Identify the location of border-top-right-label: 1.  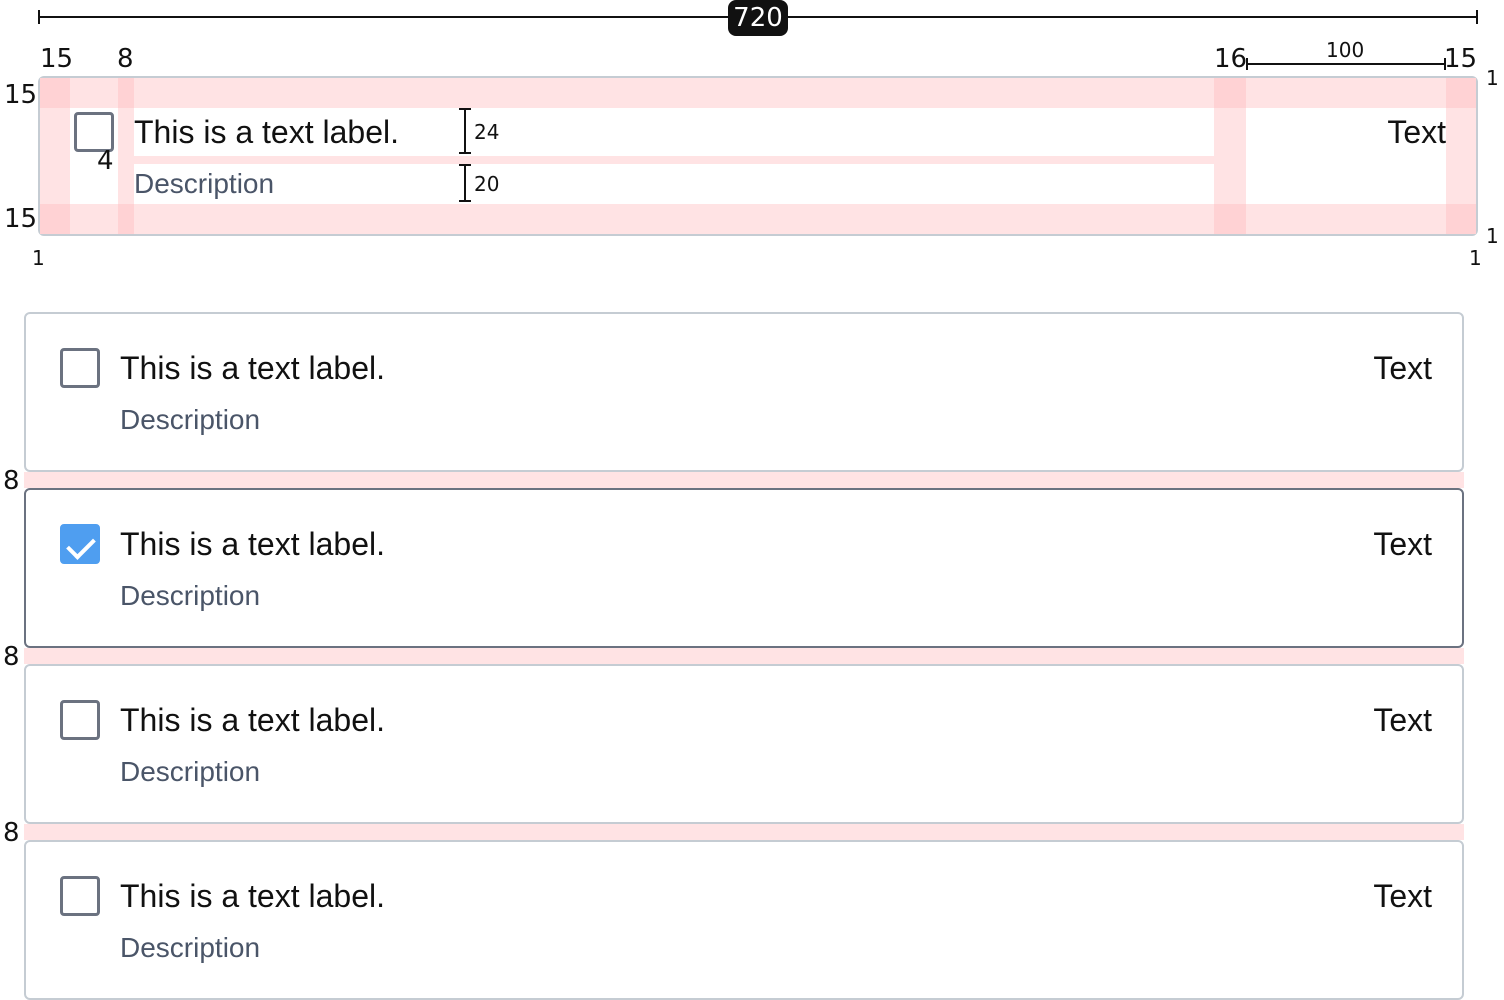
(1492, 78).